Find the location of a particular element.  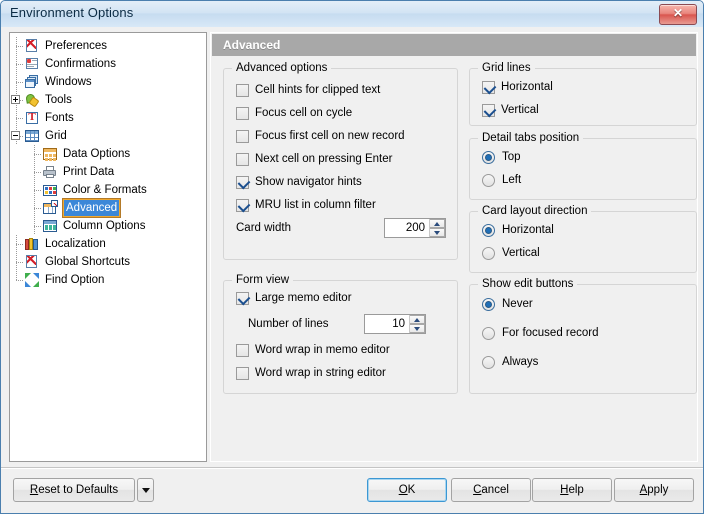

grid-lines-group-title: Grid lines is located at coordinates (506, 68).